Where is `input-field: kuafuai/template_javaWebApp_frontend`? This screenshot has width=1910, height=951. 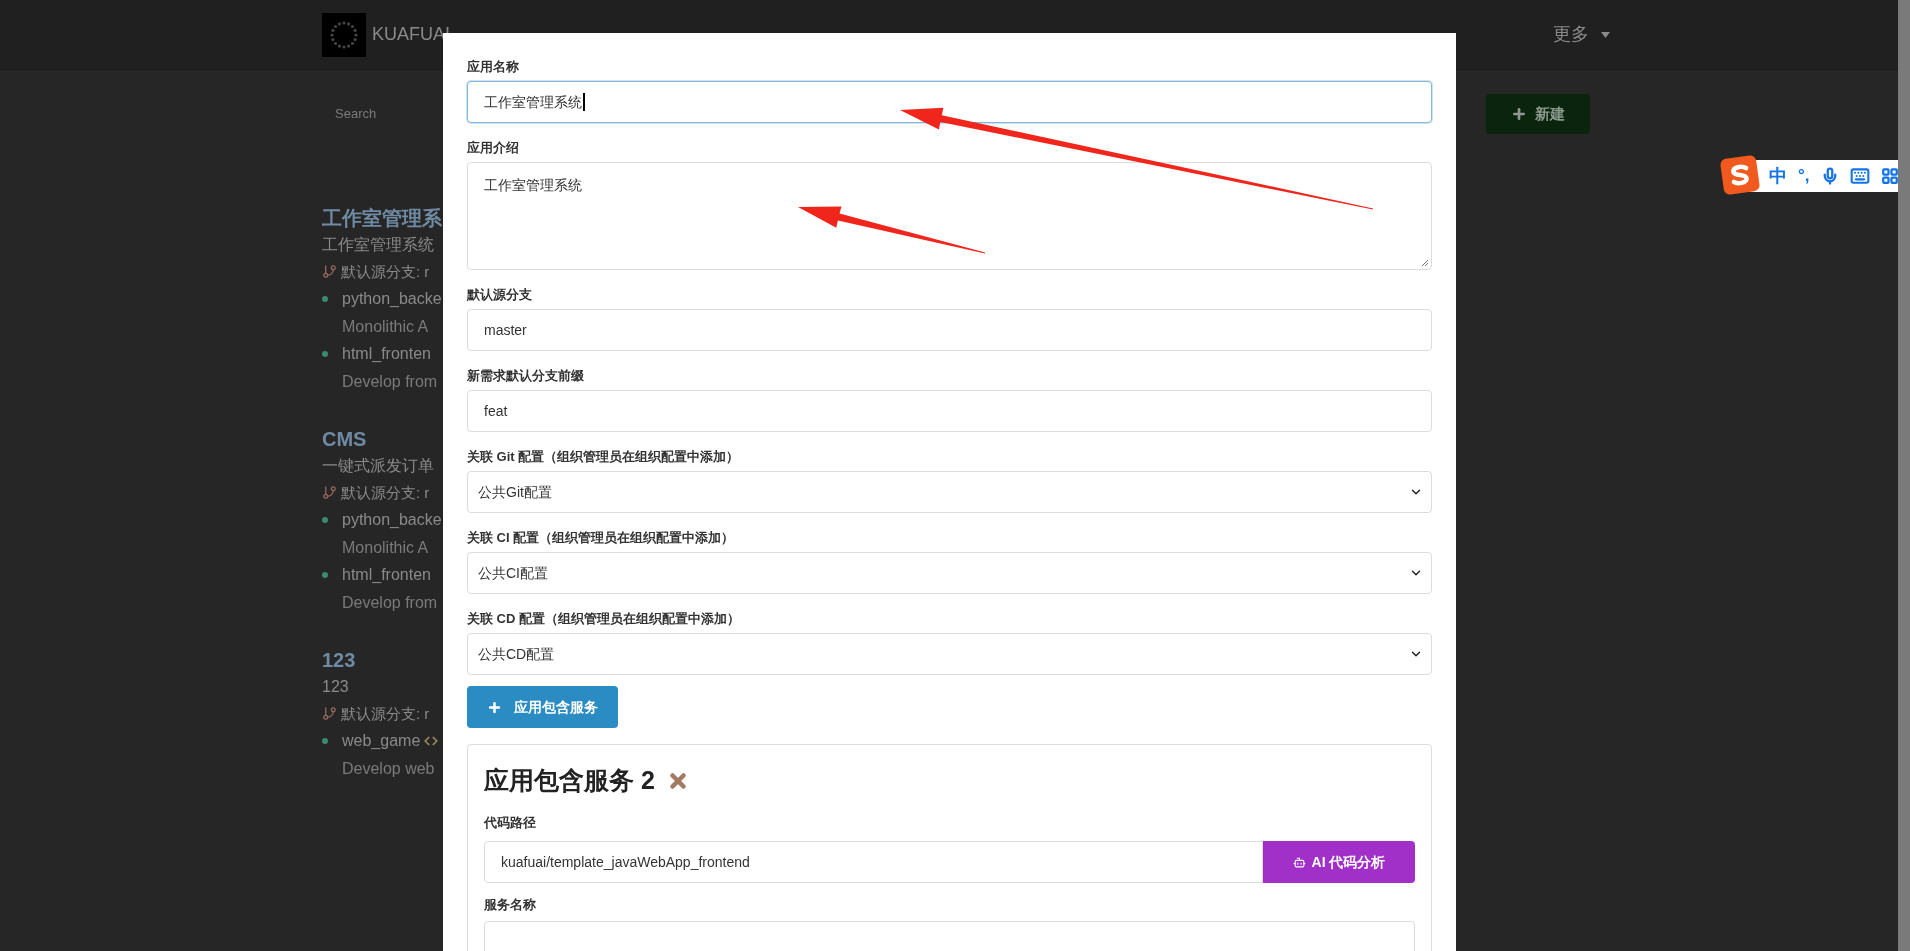 input-field: kuafuai/template_javaWebApp_frontend is located at coordinates (873, 862).